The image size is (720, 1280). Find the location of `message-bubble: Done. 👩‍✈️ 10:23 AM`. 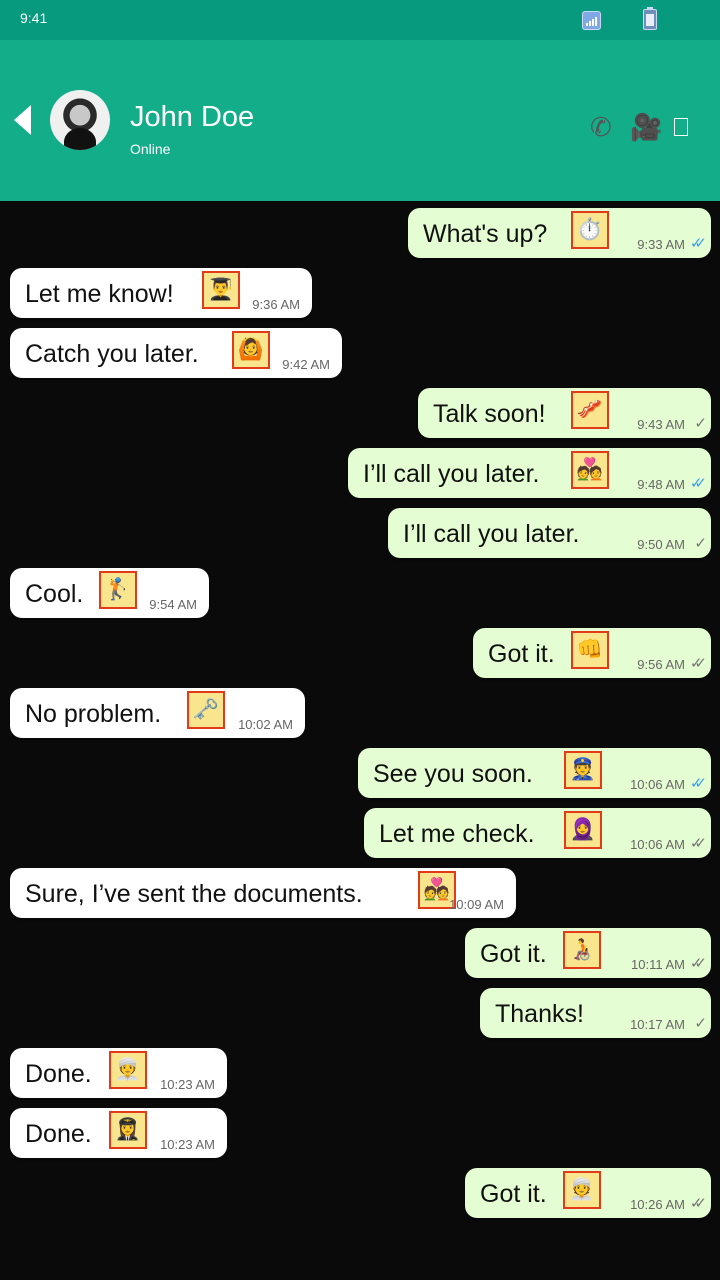

message-bubble: Done. 👩‍✈️ 10:23 AM is located at coordinates (118, 1133).